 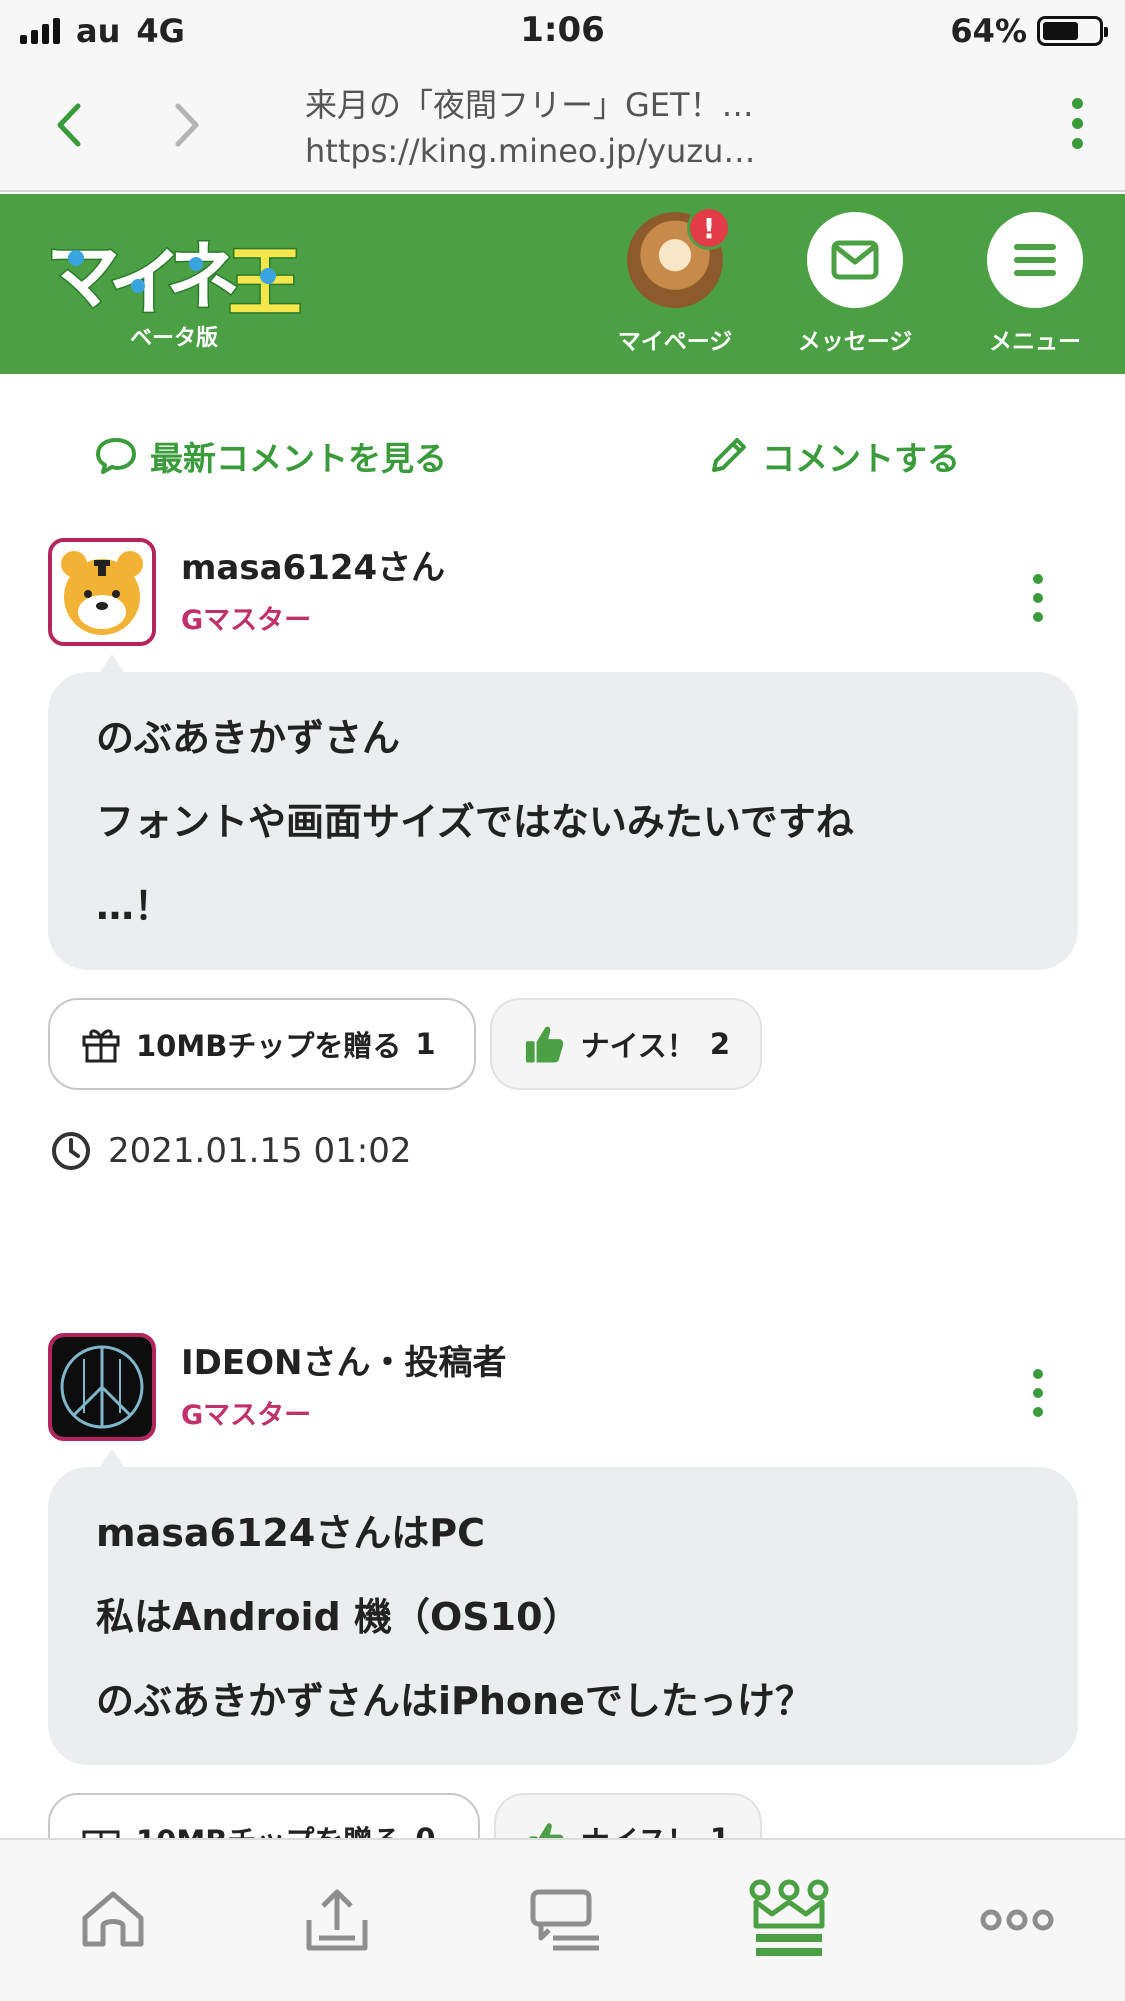 I want to click on mypage-button: ! マイページ, so click(x=675, y=281).